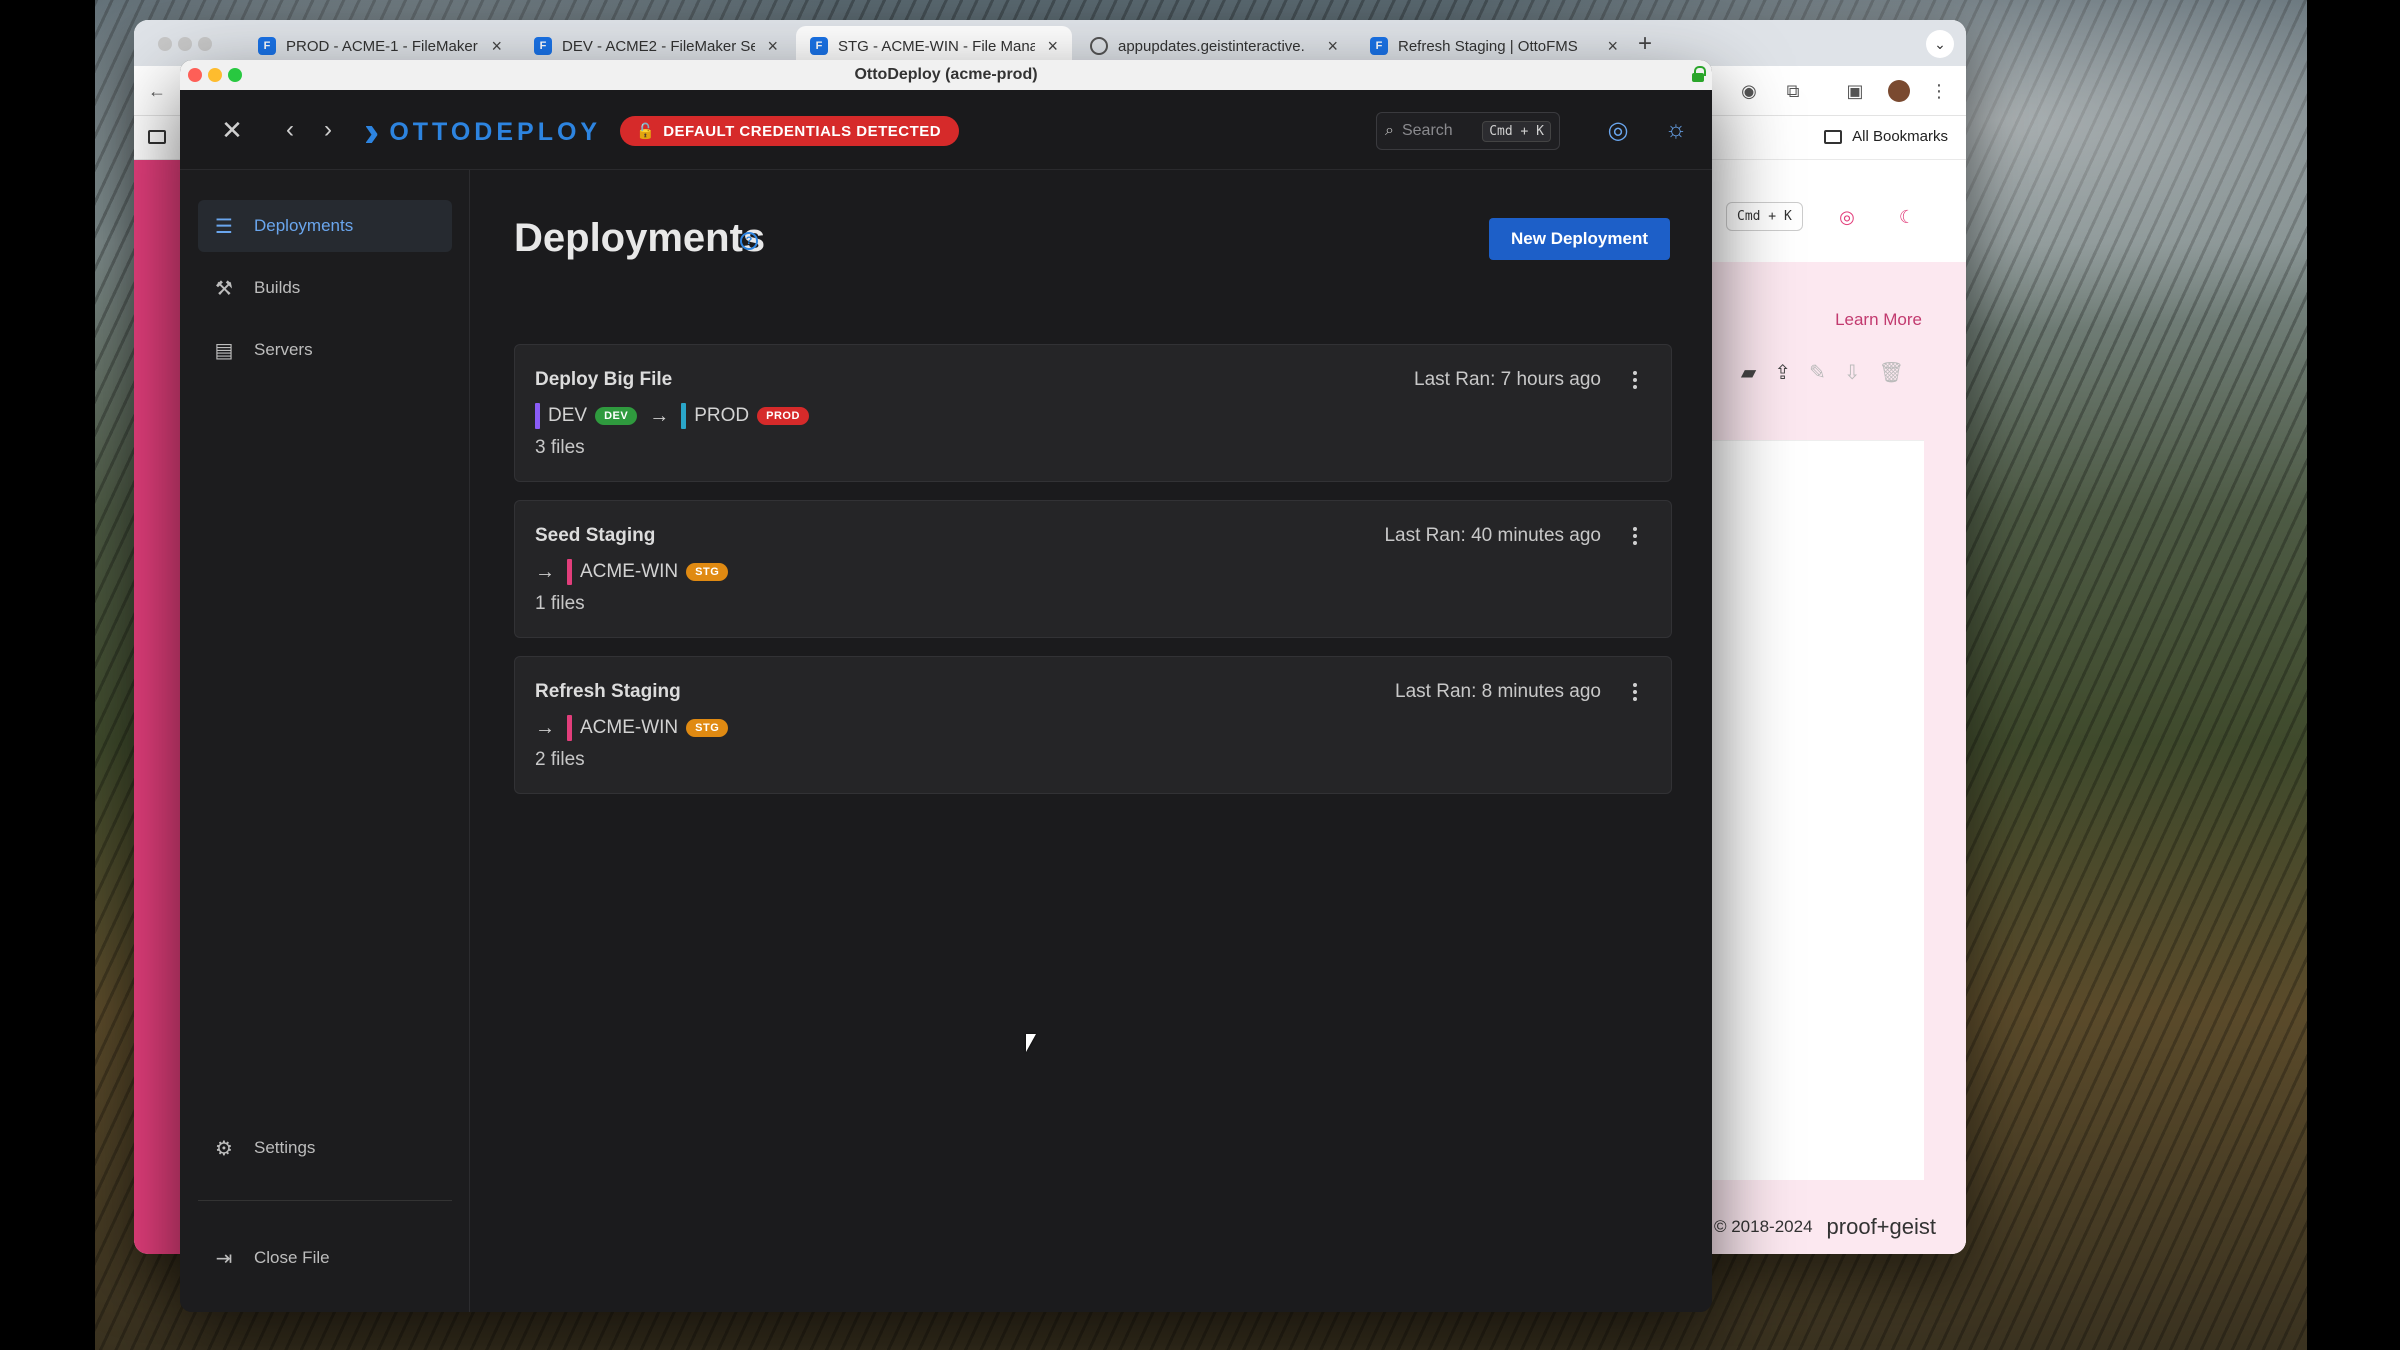  Describe the element at coordinates (224, 1258) in the screenshot. I see `logout-icon: ⇥` at that location.